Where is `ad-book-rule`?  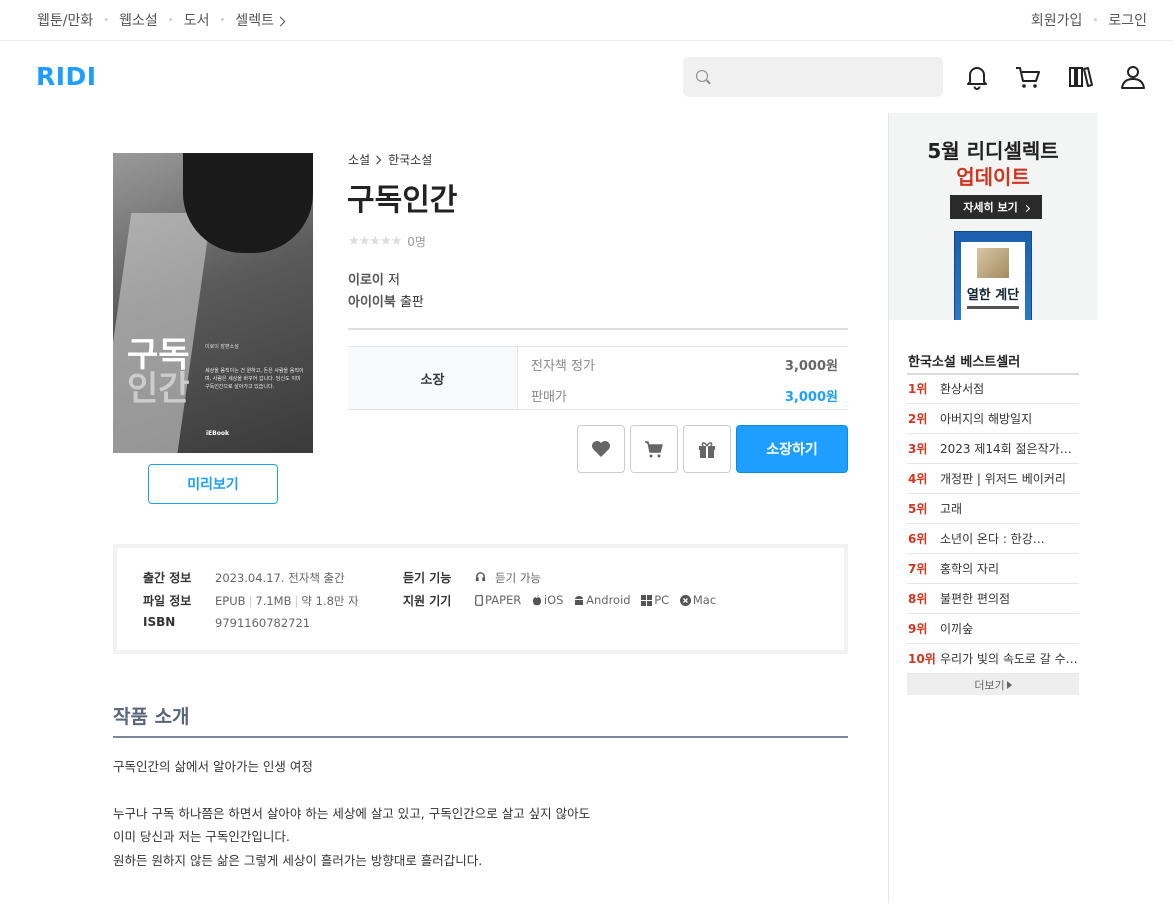
ad-book-rule is located at coordinates (993, 307).